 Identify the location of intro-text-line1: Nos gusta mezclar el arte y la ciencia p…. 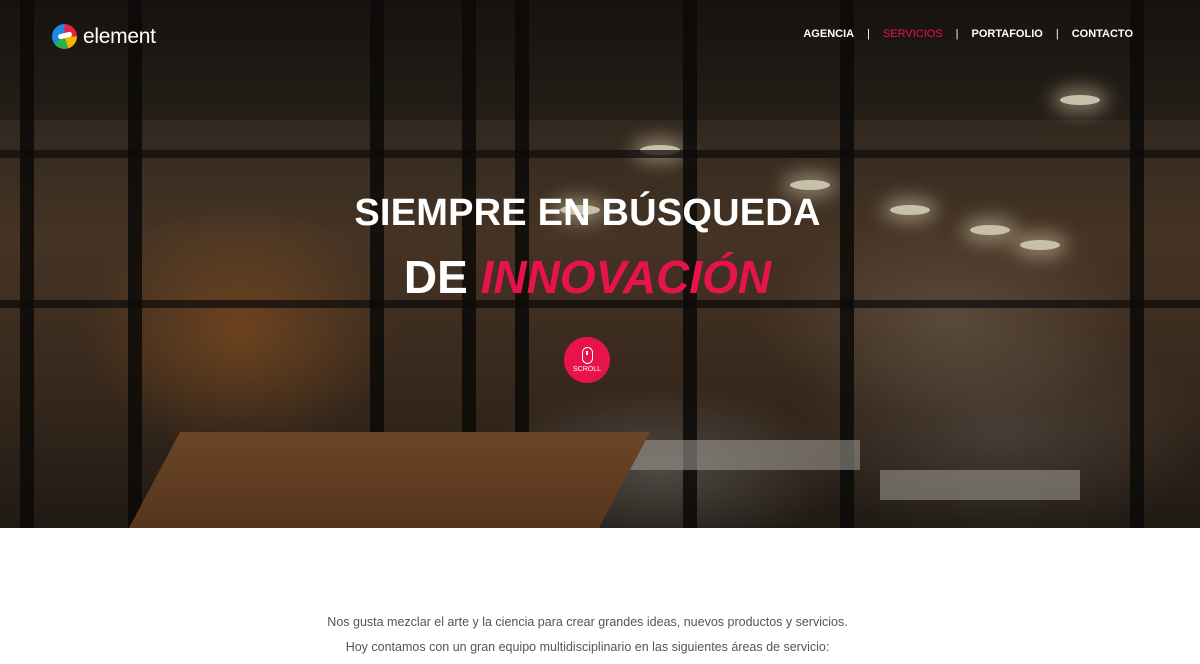
(587, 622).